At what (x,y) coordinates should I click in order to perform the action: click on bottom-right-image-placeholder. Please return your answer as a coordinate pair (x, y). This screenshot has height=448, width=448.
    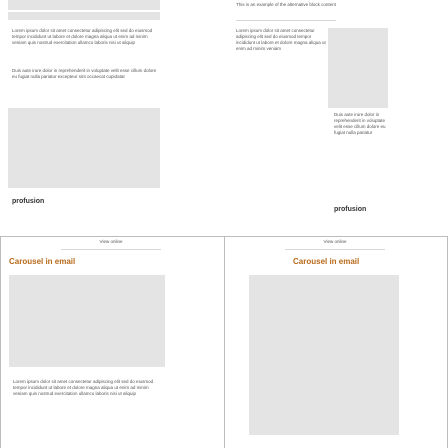
    Looking at the image, I should click on (324, 355).